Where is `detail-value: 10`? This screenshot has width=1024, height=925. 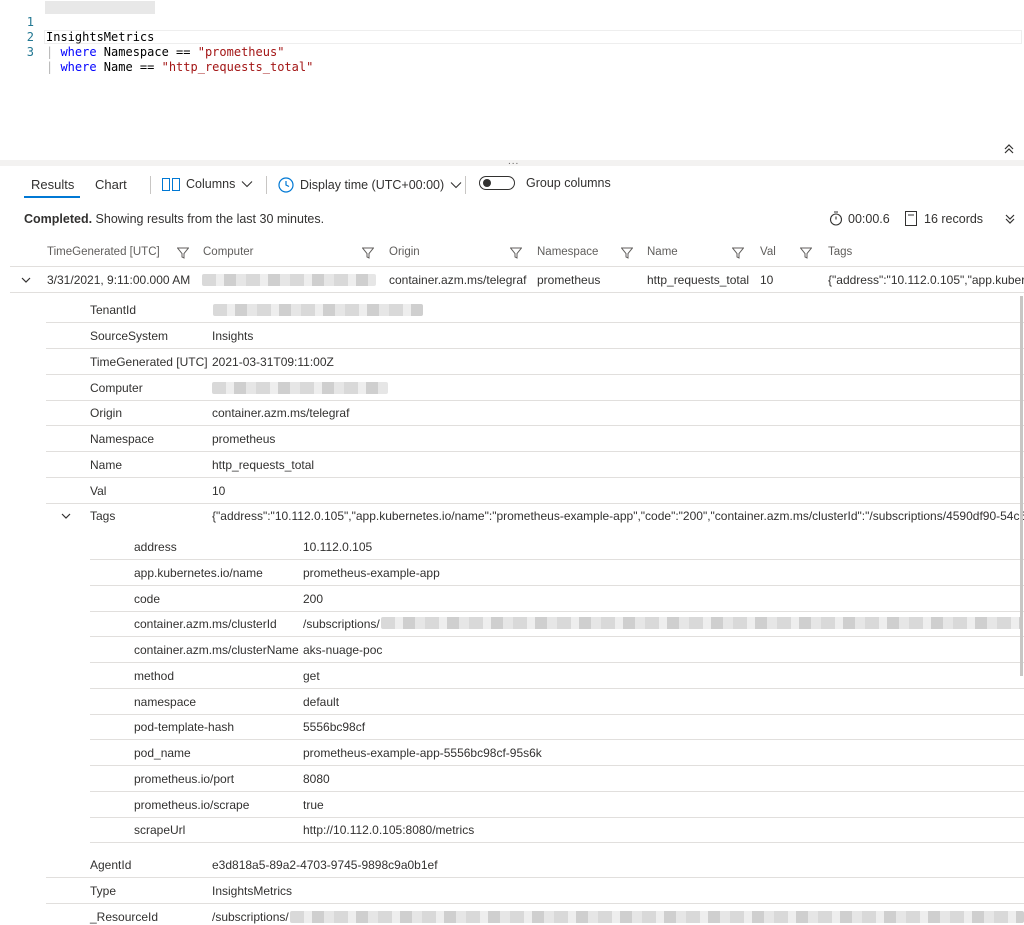
detail-value: 10 is located at coordinates (219, 491).